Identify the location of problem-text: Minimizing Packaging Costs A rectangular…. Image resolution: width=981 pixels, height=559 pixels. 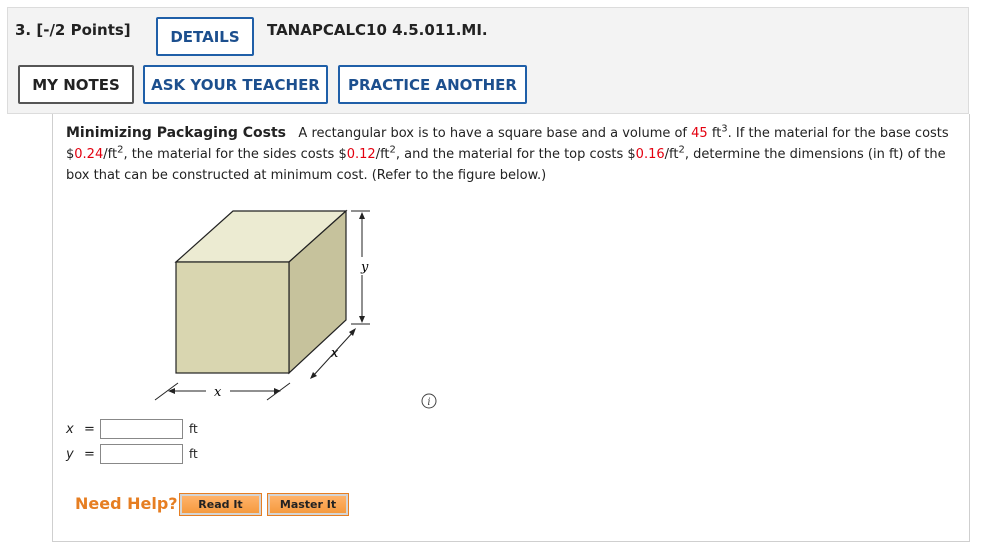
(508, 154).